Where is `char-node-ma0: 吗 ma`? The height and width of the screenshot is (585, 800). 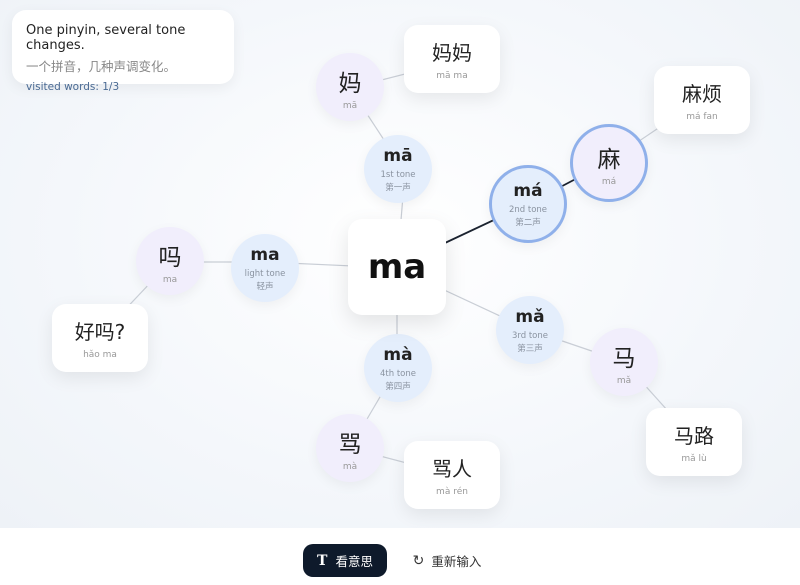 char-node-ma0: 吗 ma is located at coordinates (170, 261).